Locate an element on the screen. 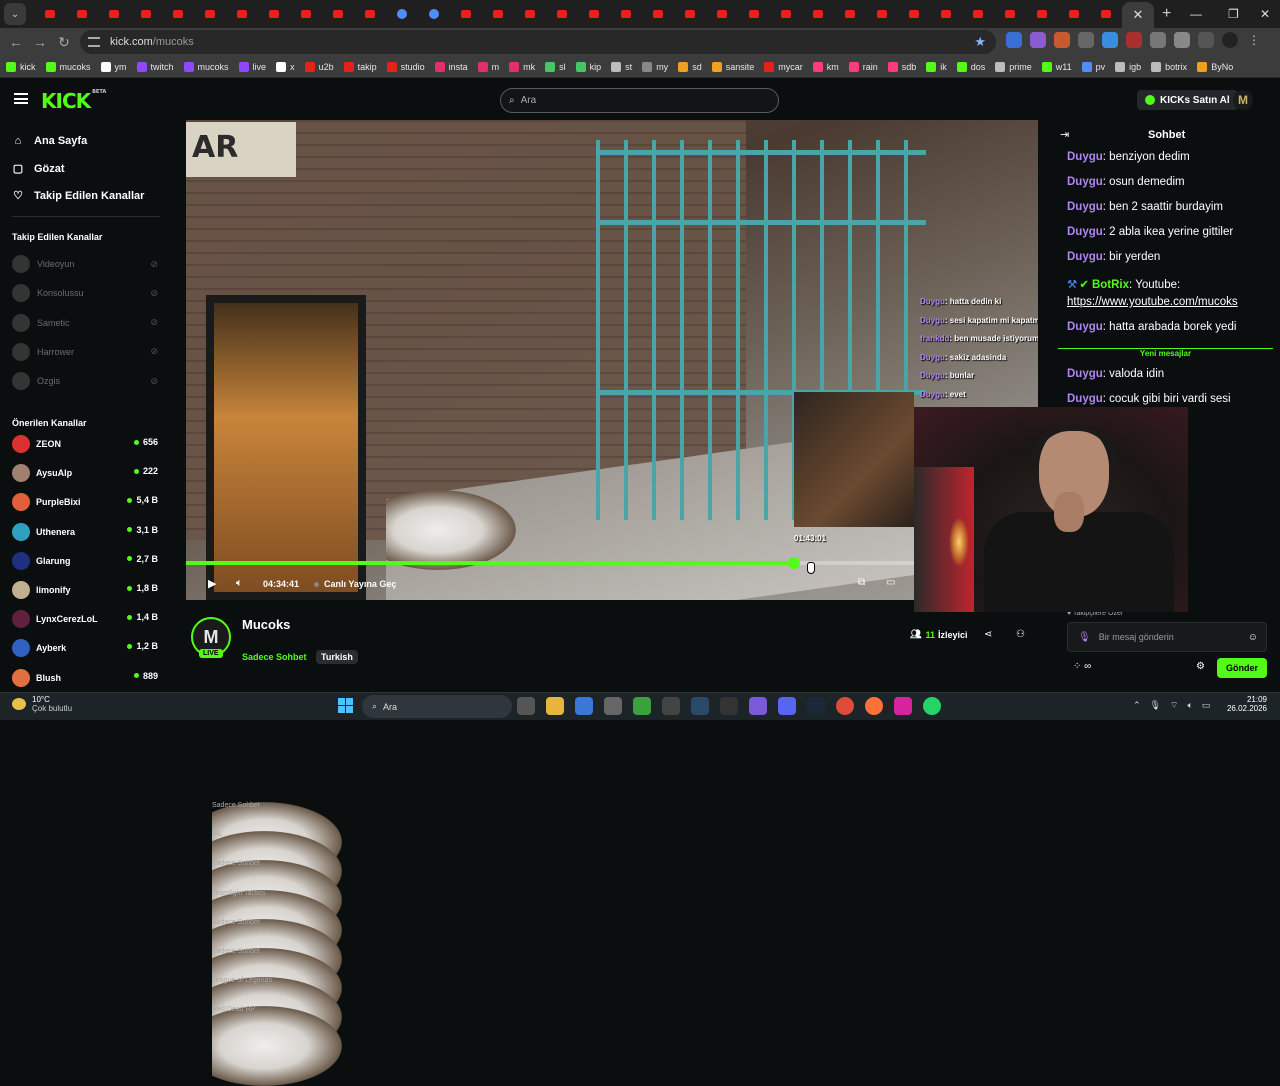 This screenshot has width=1280, height=1086. tab-search-button: ⌄ is located at coordinates (15, 14).